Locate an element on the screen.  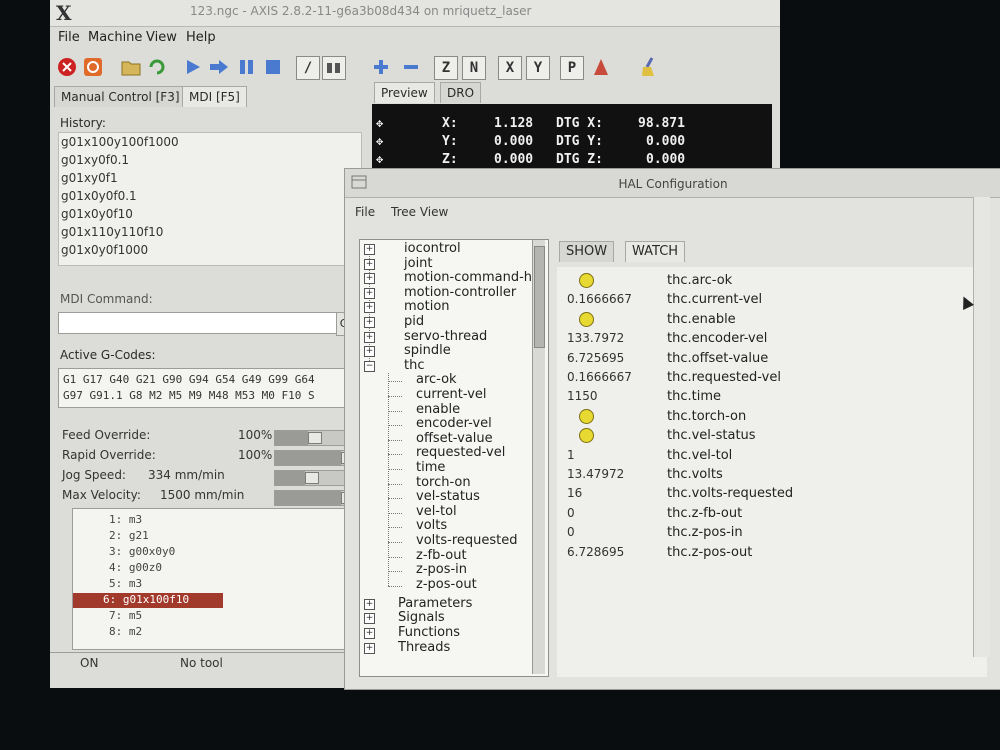
tree-node-thc-encoder-vel: encoder-vel is located at coordinates (454, 424).